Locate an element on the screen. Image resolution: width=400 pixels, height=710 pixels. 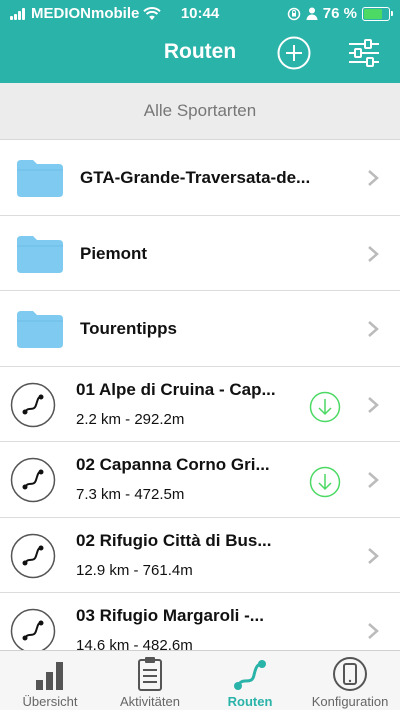
folder-row: Piemont is located at coordinates (200, 253).